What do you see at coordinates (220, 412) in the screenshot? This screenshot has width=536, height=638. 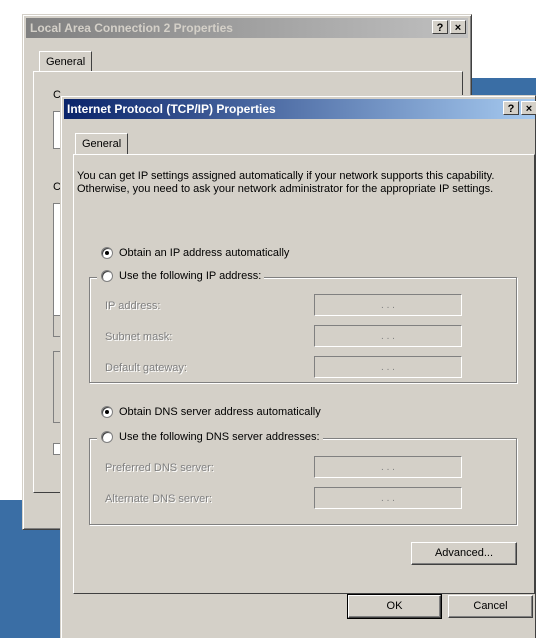 I see `obtain-dns-auto-label: Obtain DNS server address automatically` at bounding box center [220, 412].